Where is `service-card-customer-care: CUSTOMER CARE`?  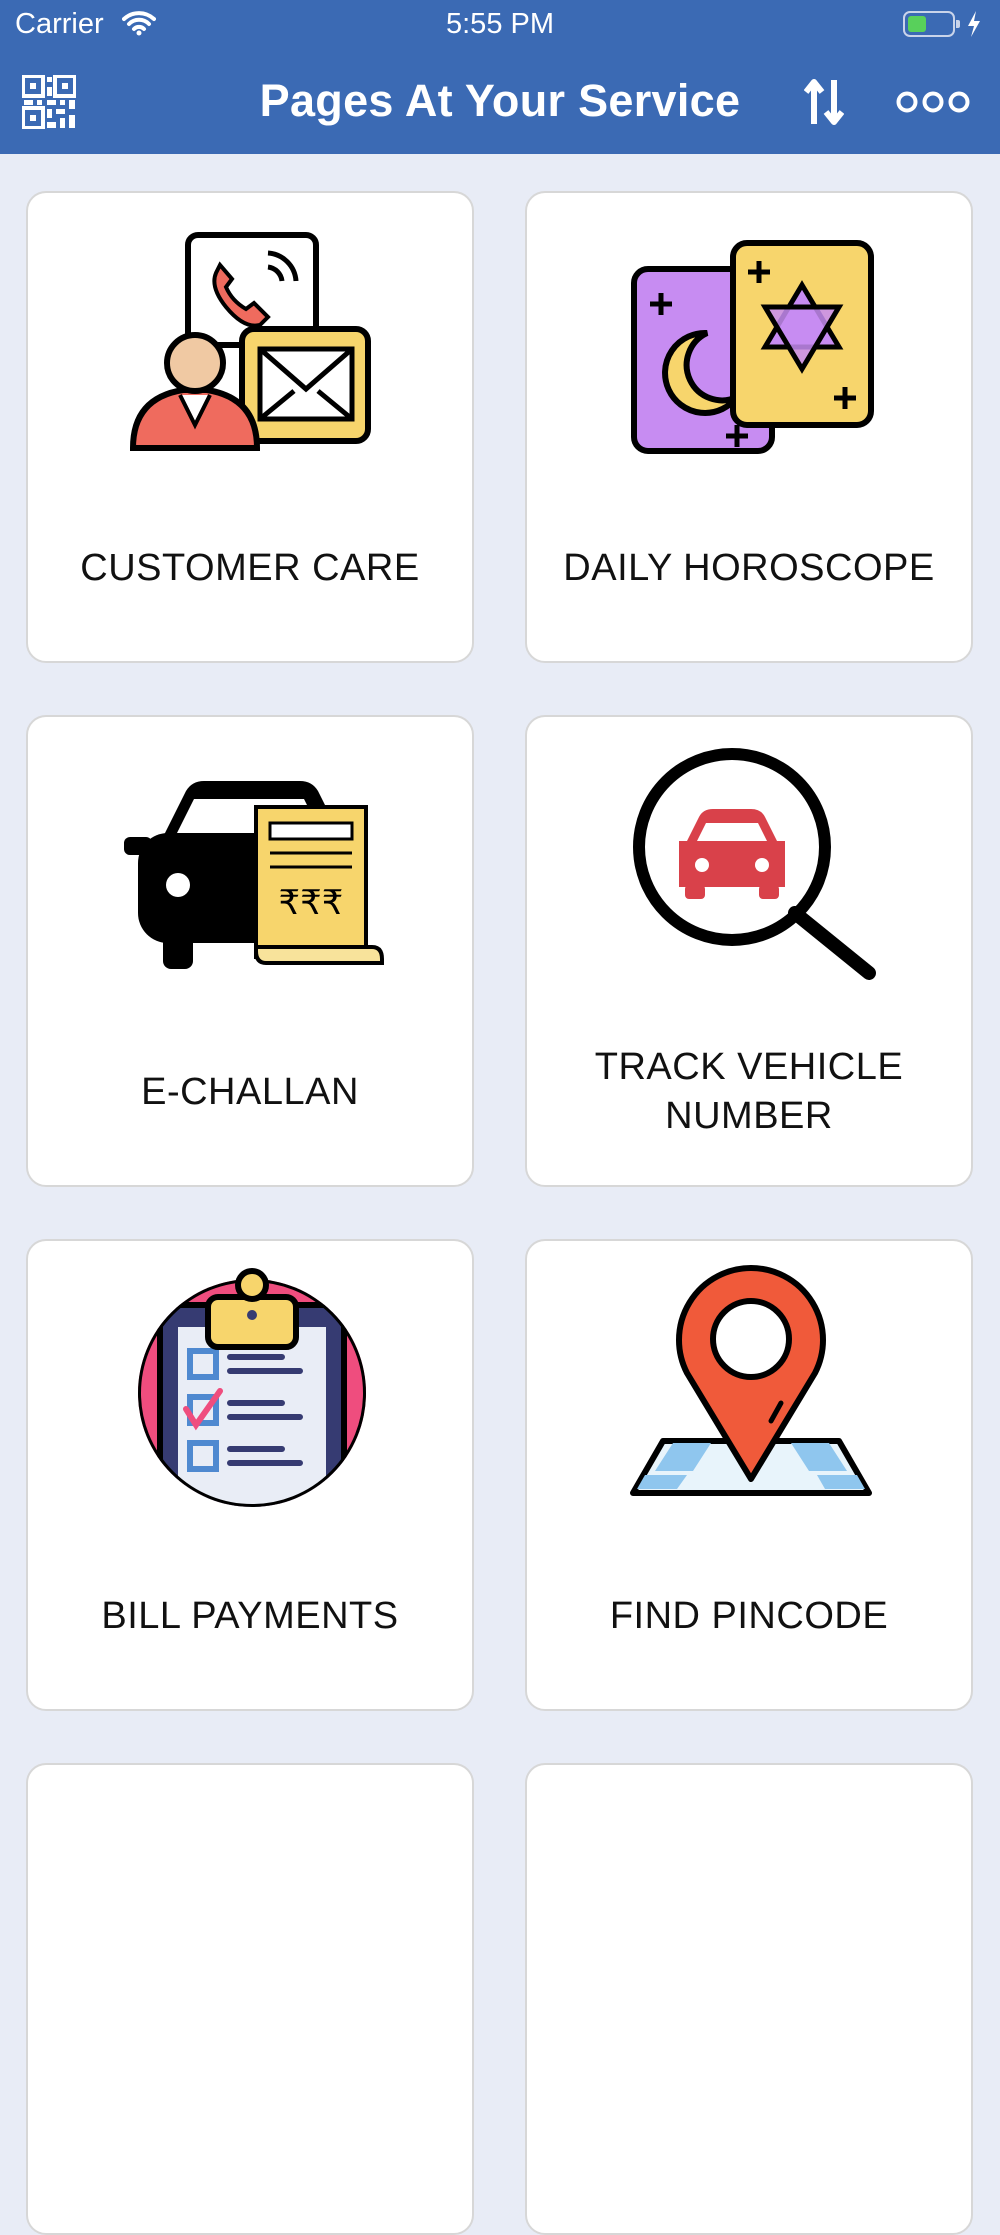 service-card-customer-care: CUSTOMER CARE is located at coordinates (250, 427).